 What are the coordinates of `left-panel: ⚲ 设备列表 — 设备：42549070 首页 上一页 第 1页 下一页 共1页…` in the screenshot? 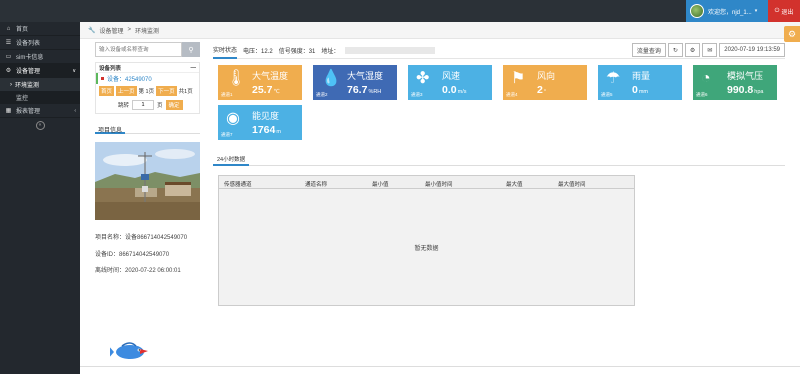 It's located at (147, 161).